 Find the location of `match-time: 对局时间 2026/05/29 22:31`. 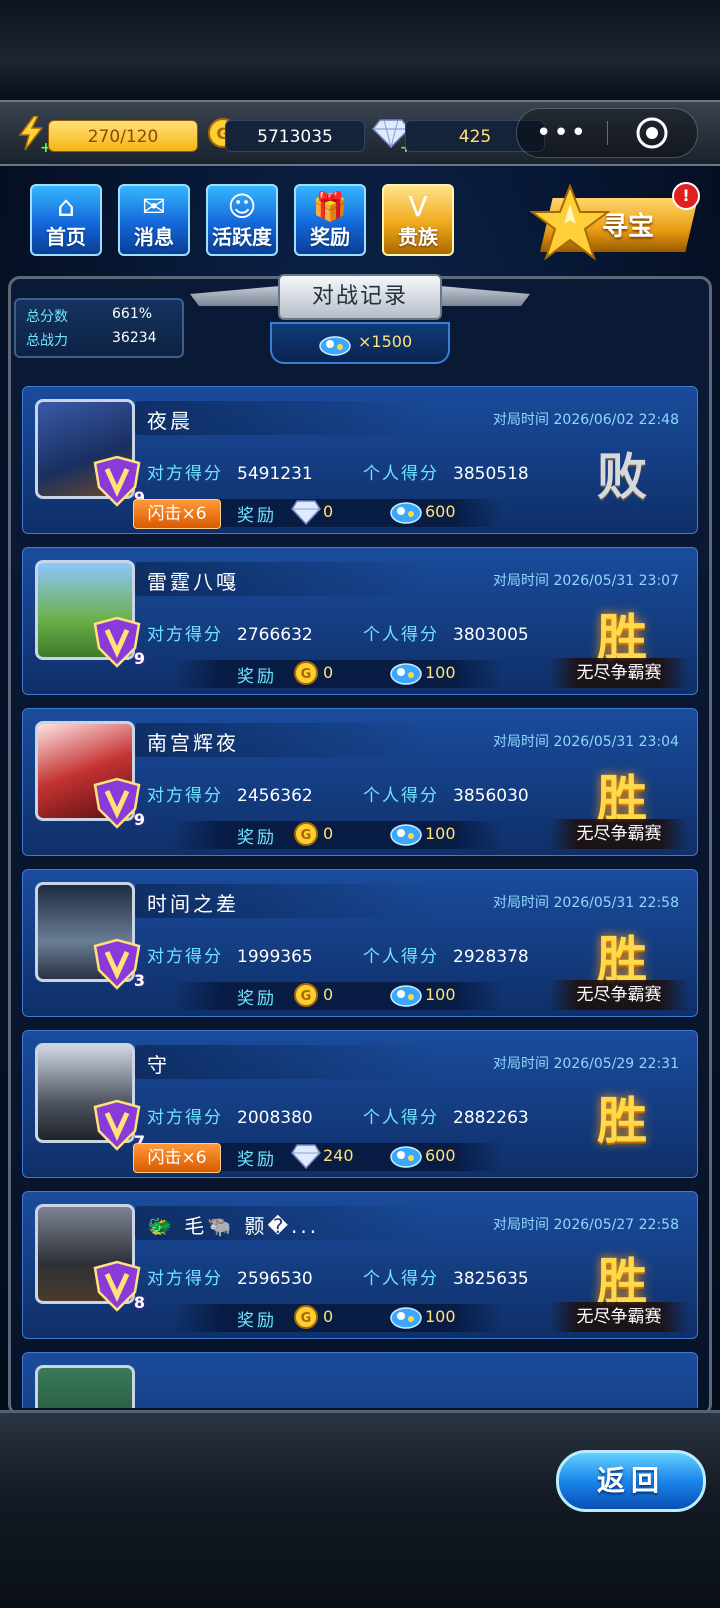

match-time: 对局时间 2026/05/29 22:31 is located at coordinates (586, 1063).